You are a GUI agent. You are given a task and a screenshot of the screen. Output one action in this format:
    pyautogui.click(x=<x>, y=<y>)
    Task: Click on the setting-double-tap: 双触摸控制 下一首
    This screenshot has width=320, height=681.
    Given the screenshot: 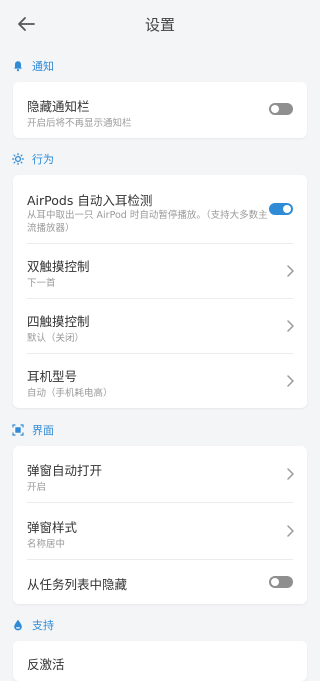 What is the action you would take?
    pyautogui.click(x=160, y=271)
    